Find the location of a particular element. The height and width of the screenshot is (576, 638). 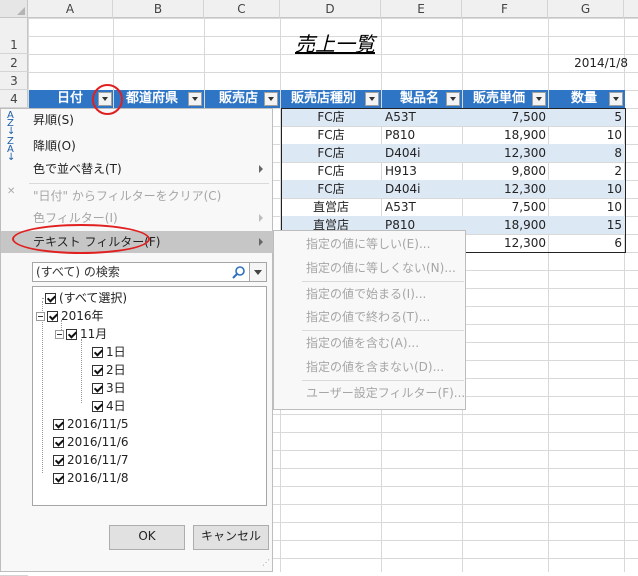

menu-clear-filter: ✕ "日付" からフィルターをクリア(C) is located at coordinates (137, 196).